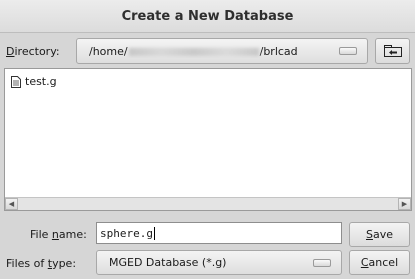  Describe the element at coordinates (108, 51) in the screenshot. I see `directory-path-start: /home/` at that location.